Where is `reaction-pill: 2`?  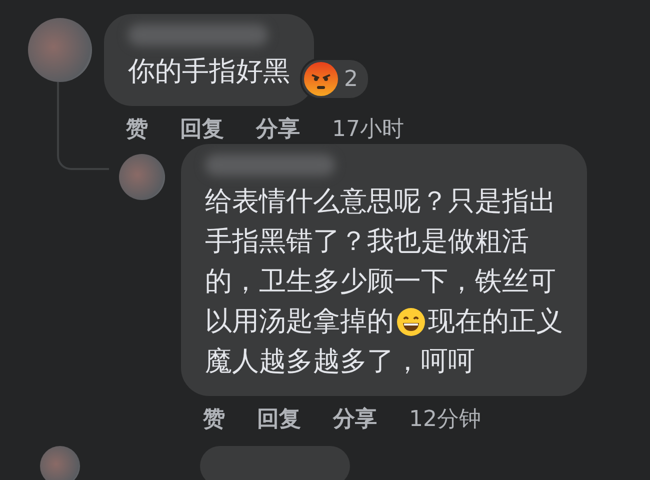
reaction-pill: 2 is located at coordinates (335, 79).